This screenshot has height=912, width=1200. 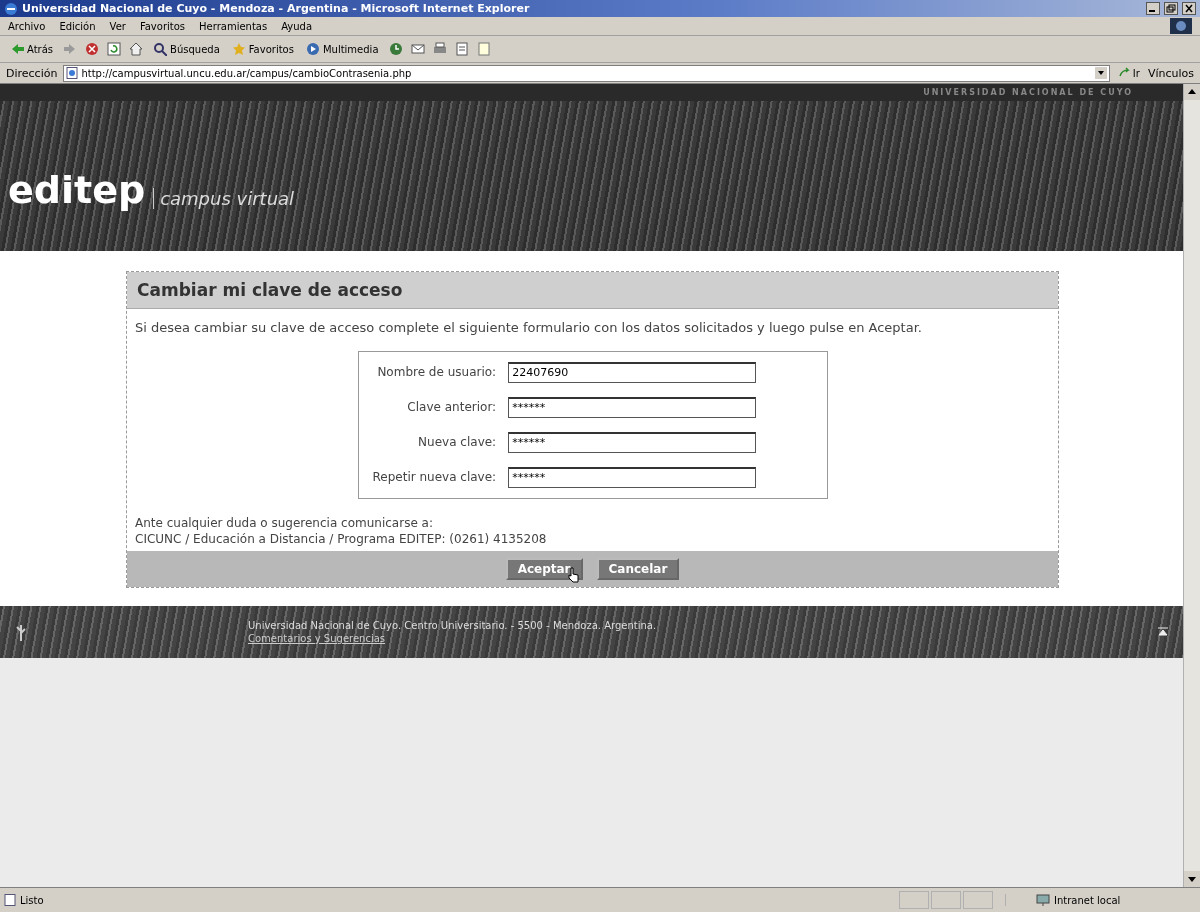 What do you see at coordinates (276, 8) in the screenshot?
I see `window-title: Universidad Nacional de Cuyo - Mendoza - Argentina - Microsoft Internet Explorer` at bounding box center [276, 8].